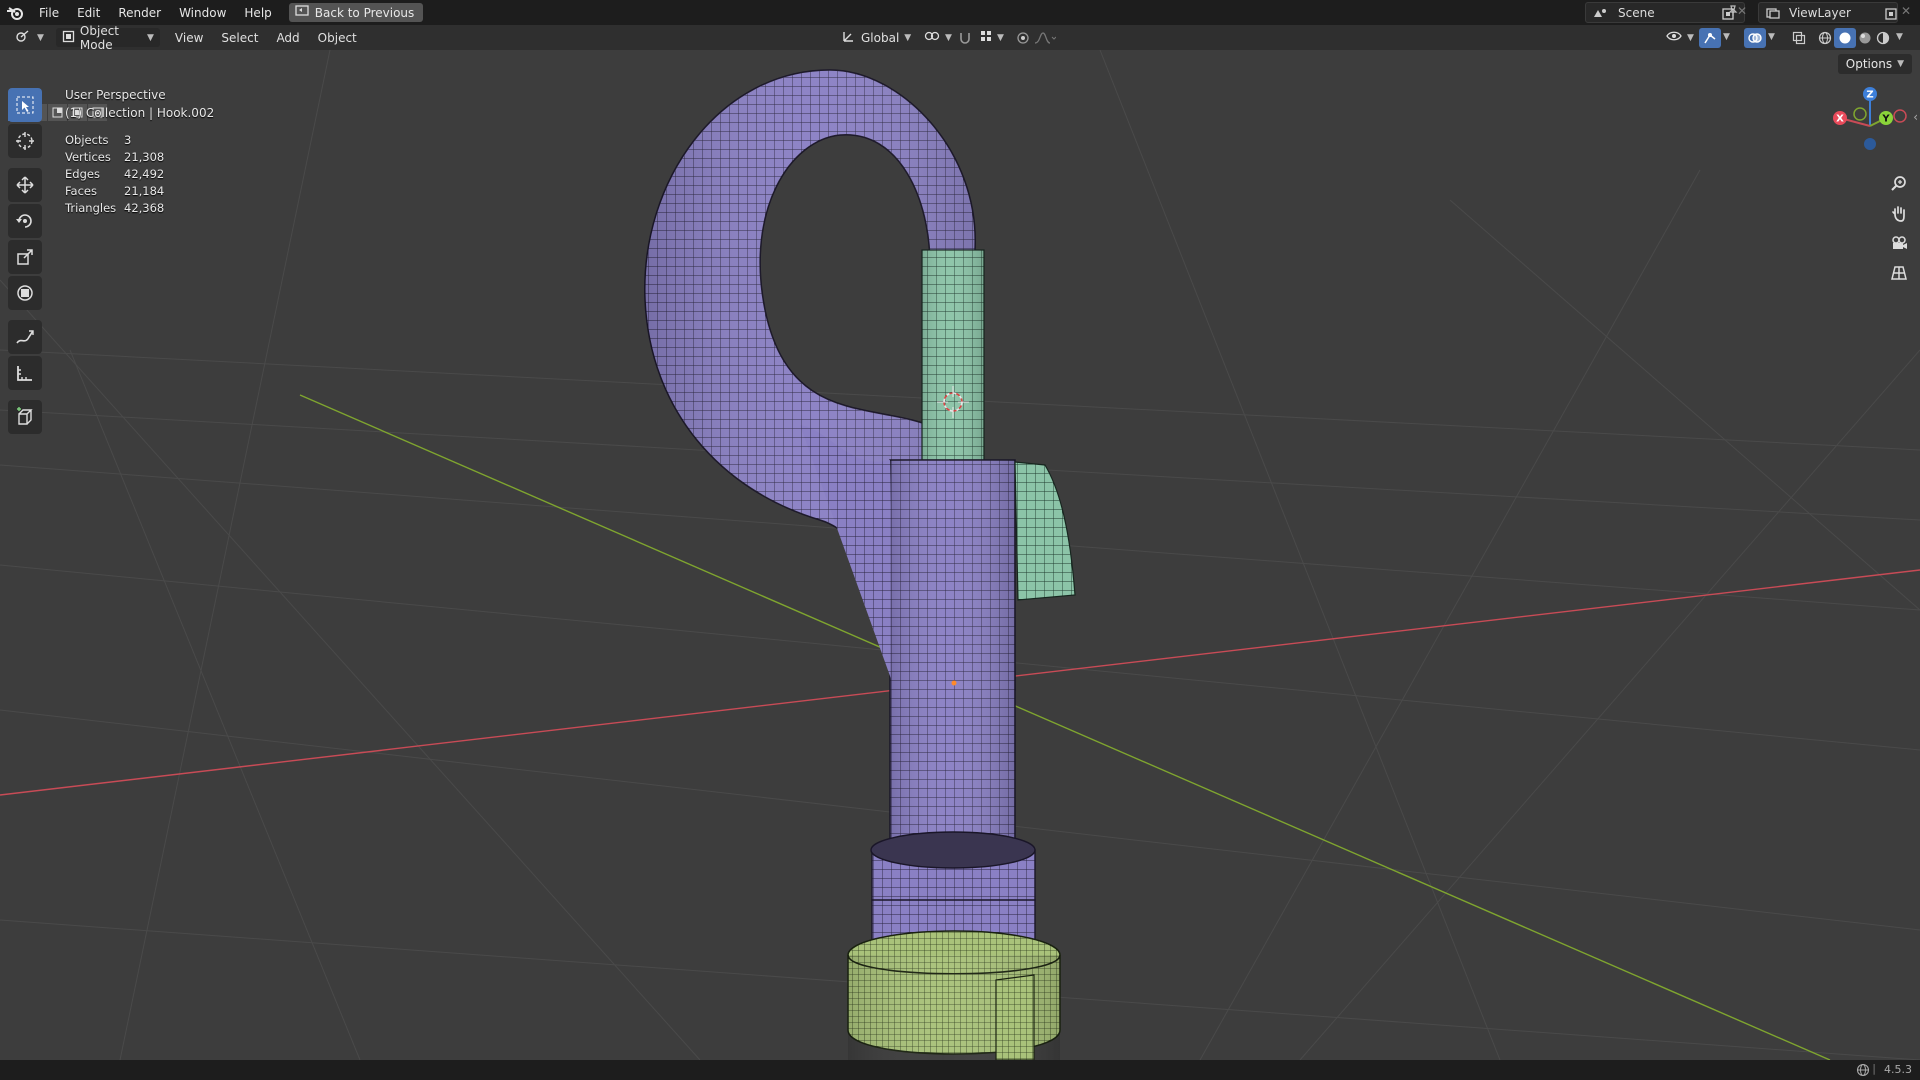  I want to click on editor-type-dropdown: ▼, so click(29, 37).